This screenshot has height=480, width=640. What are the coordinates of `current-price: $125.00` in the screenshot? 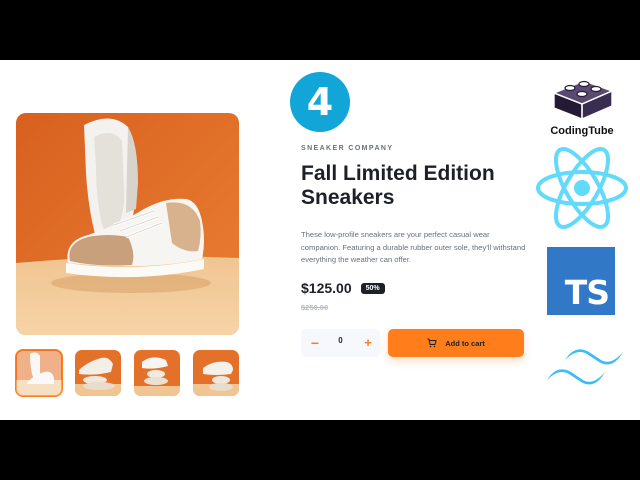 It's located at (326, 288).